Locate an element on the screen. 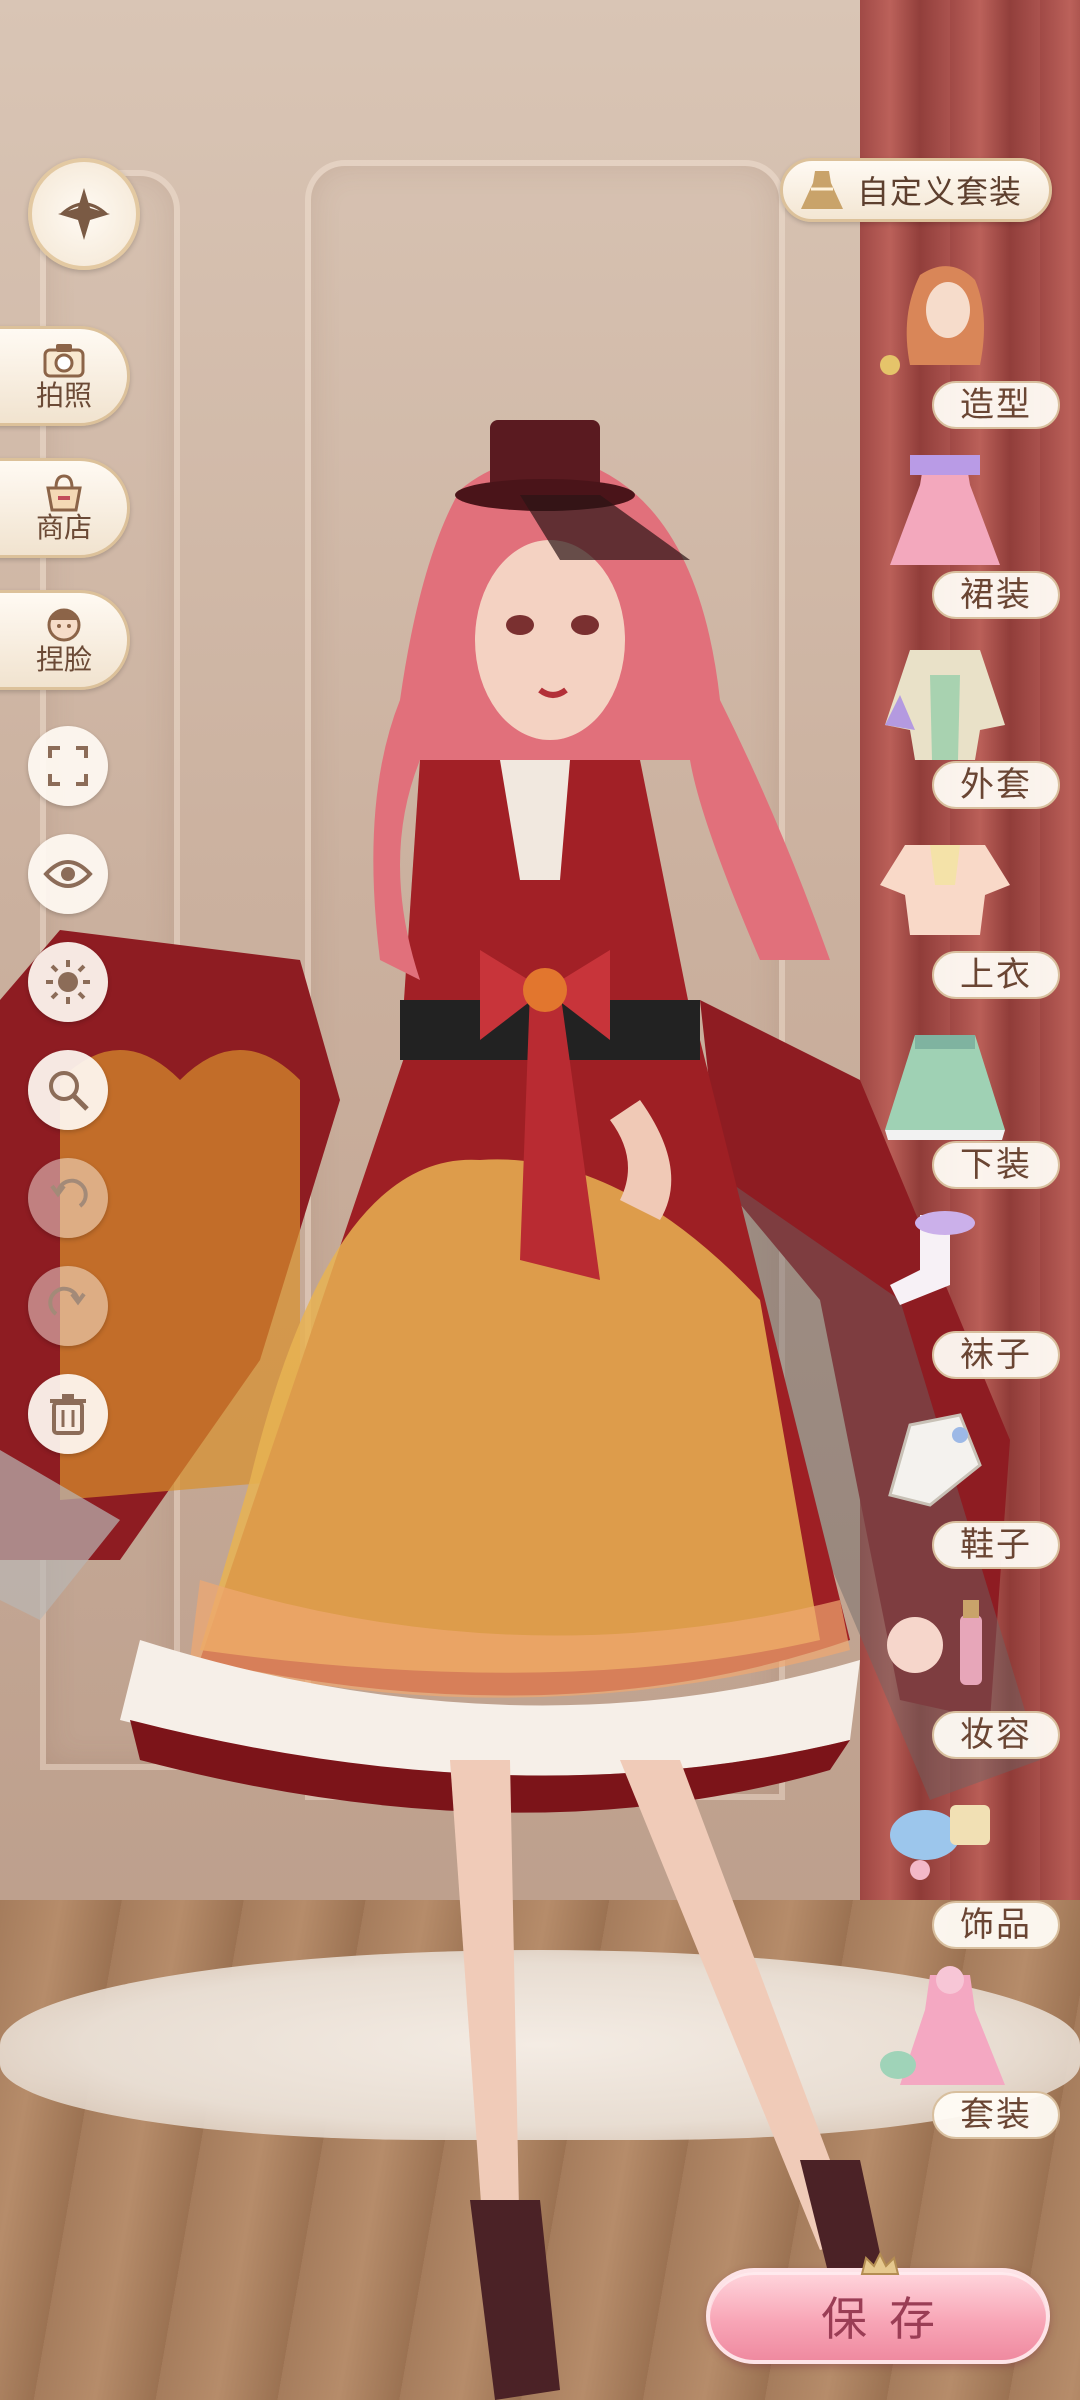 The image size is (1080, 2400). camera-icon is located at coordinates (64, 361).